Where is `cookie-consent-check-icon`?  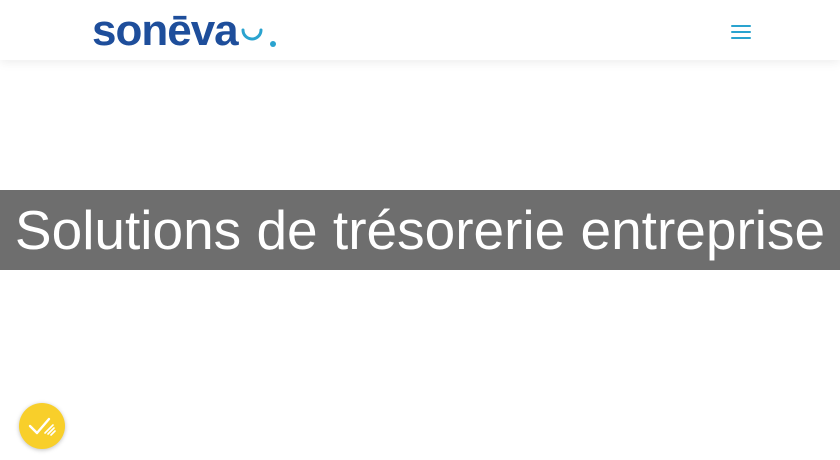 cookie-consent-check-icon is located at coordinates (42, 426).